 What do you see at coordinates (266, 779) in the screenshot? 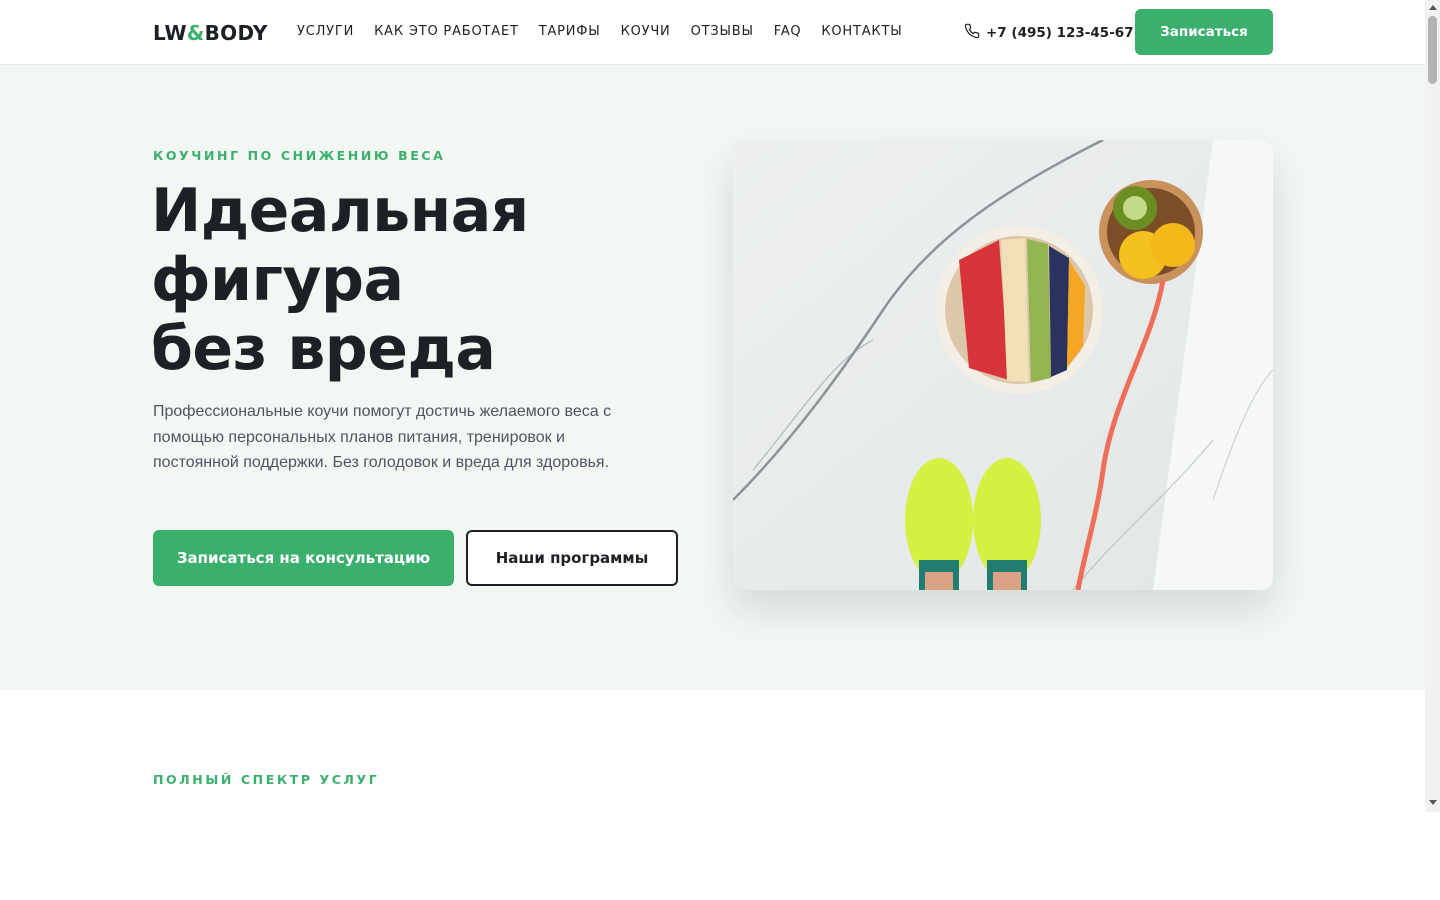
I see `services-eyebrow: Полный спектр услуг` at bounding box center [266, 779].